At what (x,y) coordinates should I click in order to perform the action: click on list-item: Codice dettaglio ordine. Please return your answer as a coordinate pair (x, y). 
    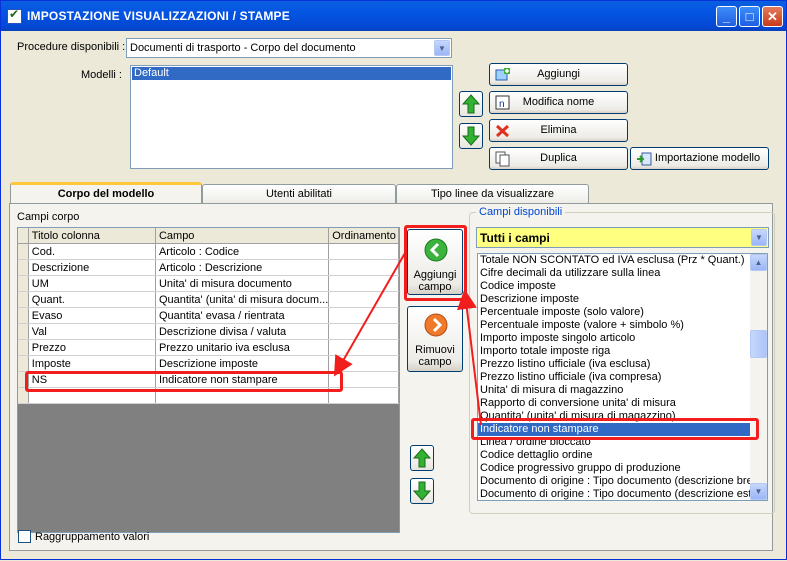
    Looking at the image, I should click on (614, 455).